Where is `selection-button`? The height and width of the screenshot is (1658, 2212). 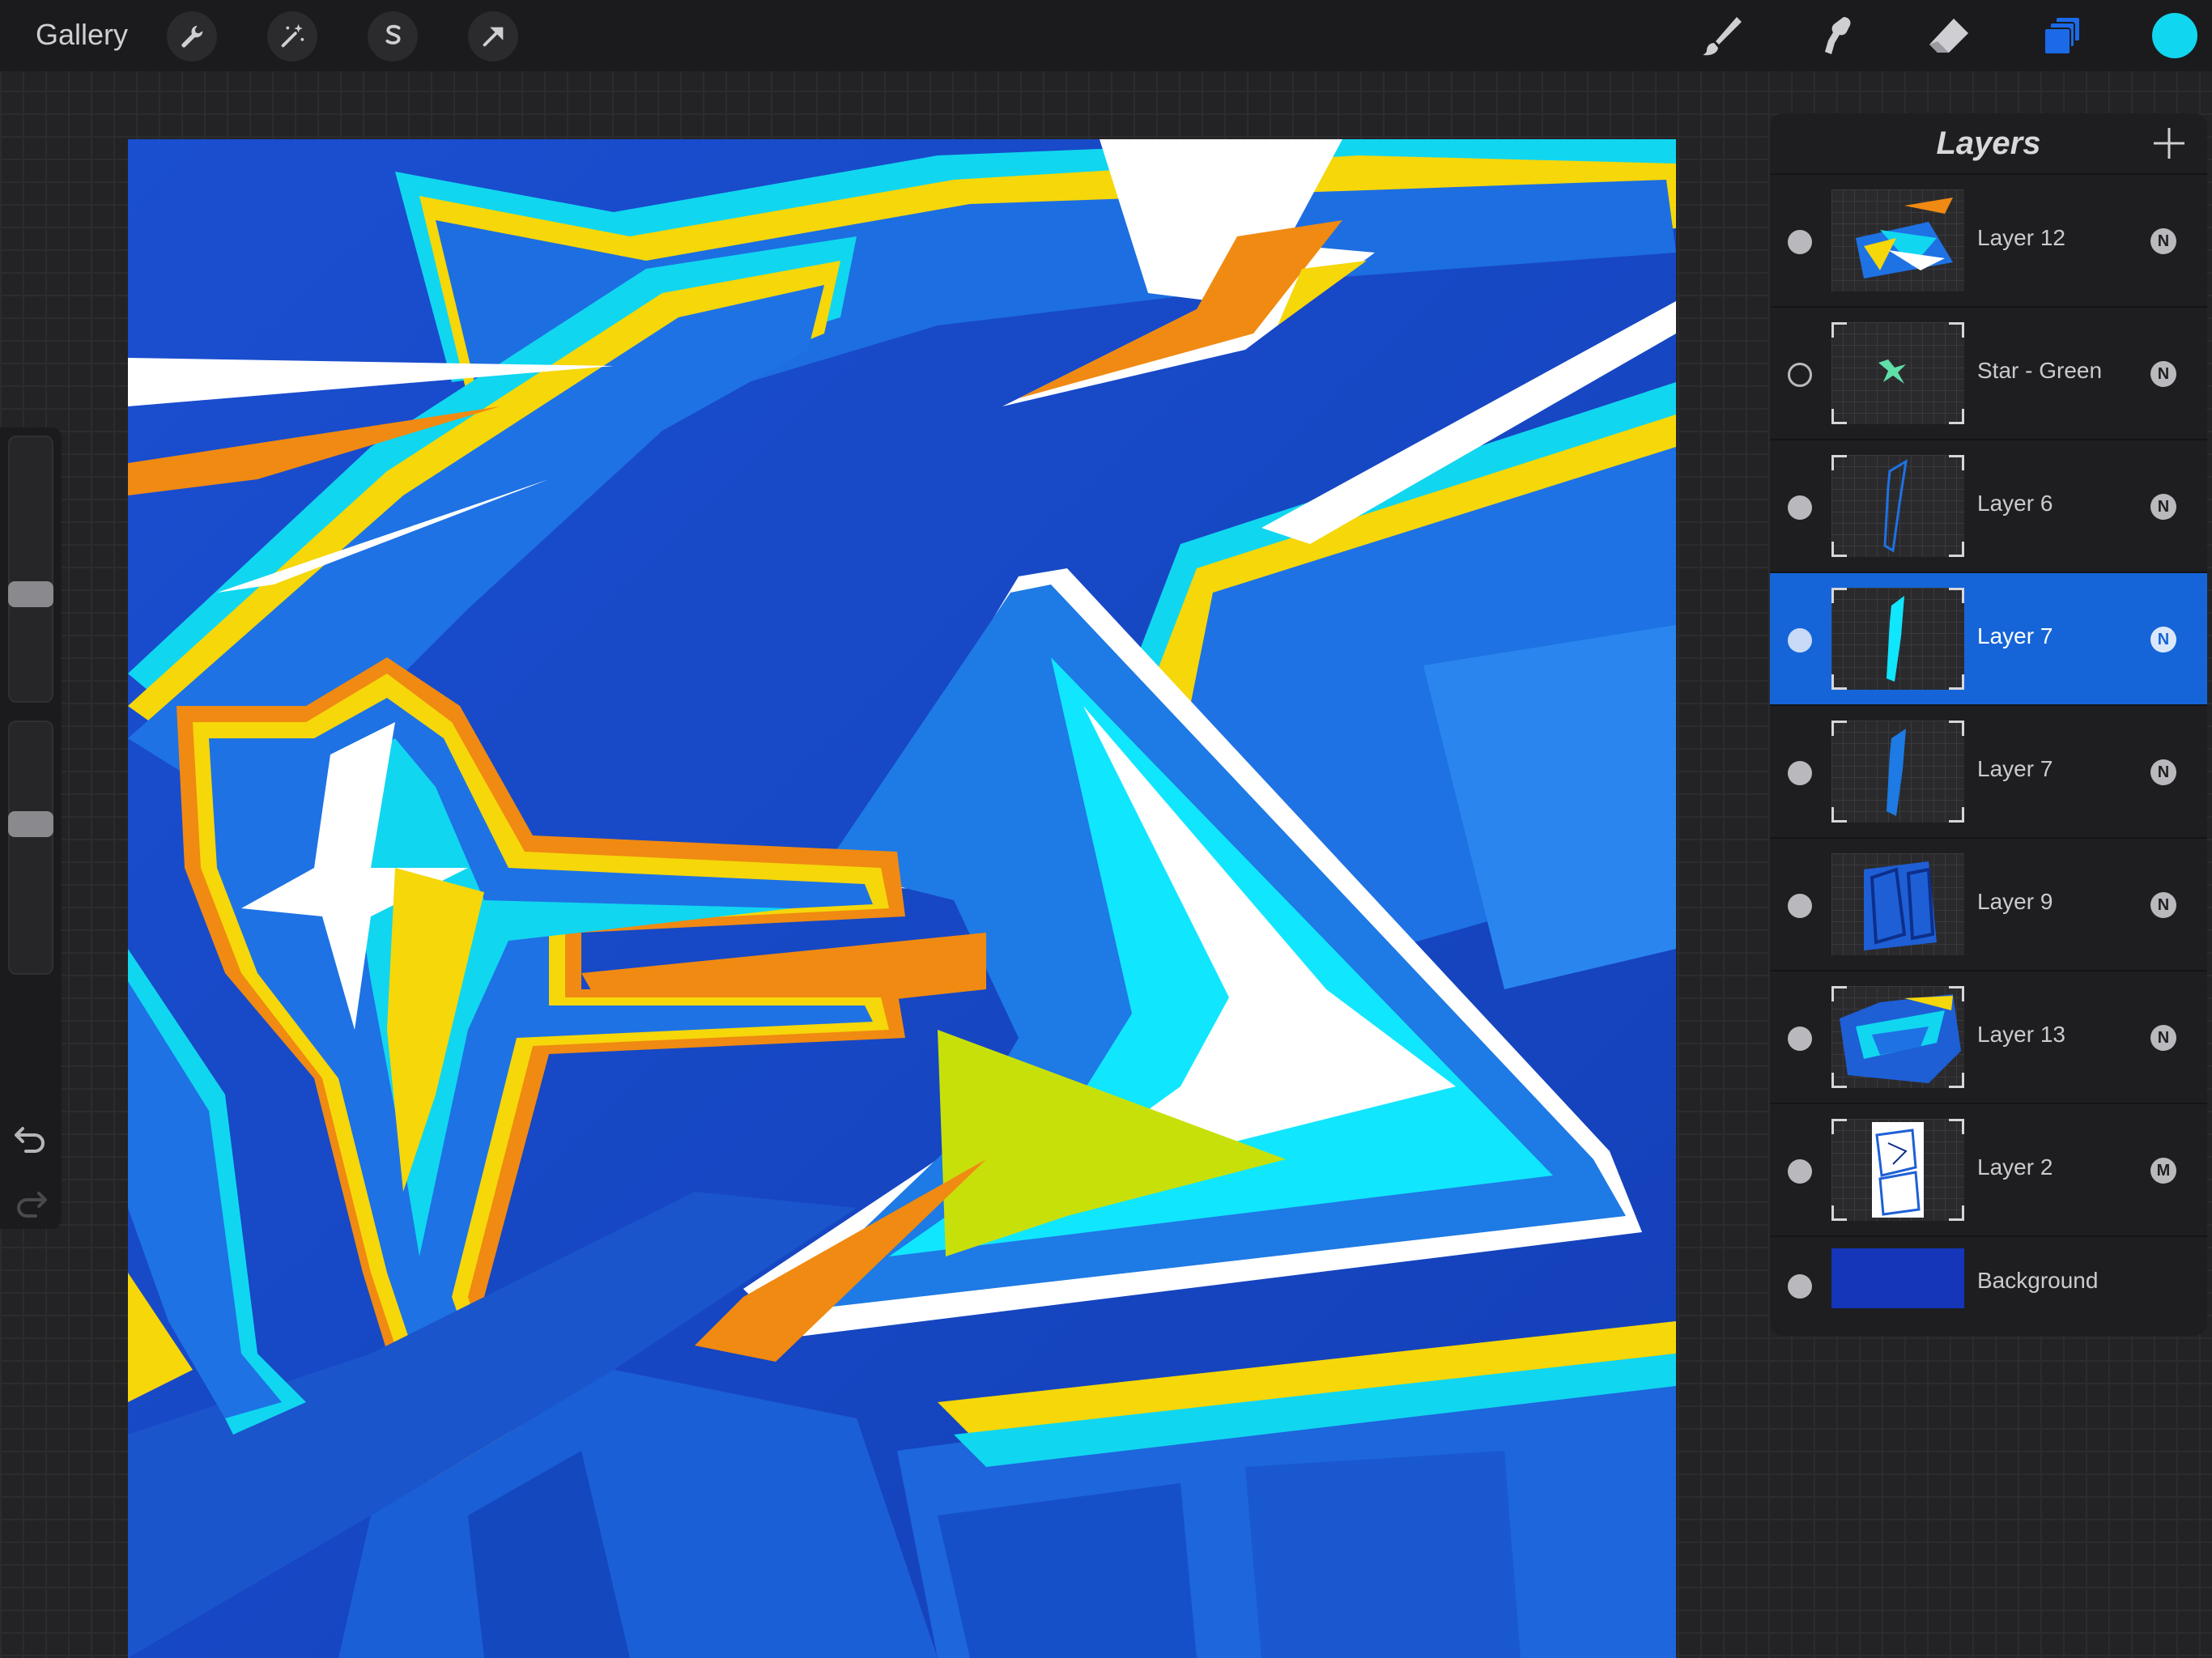 selection-button is located at coordinates (393, 36).